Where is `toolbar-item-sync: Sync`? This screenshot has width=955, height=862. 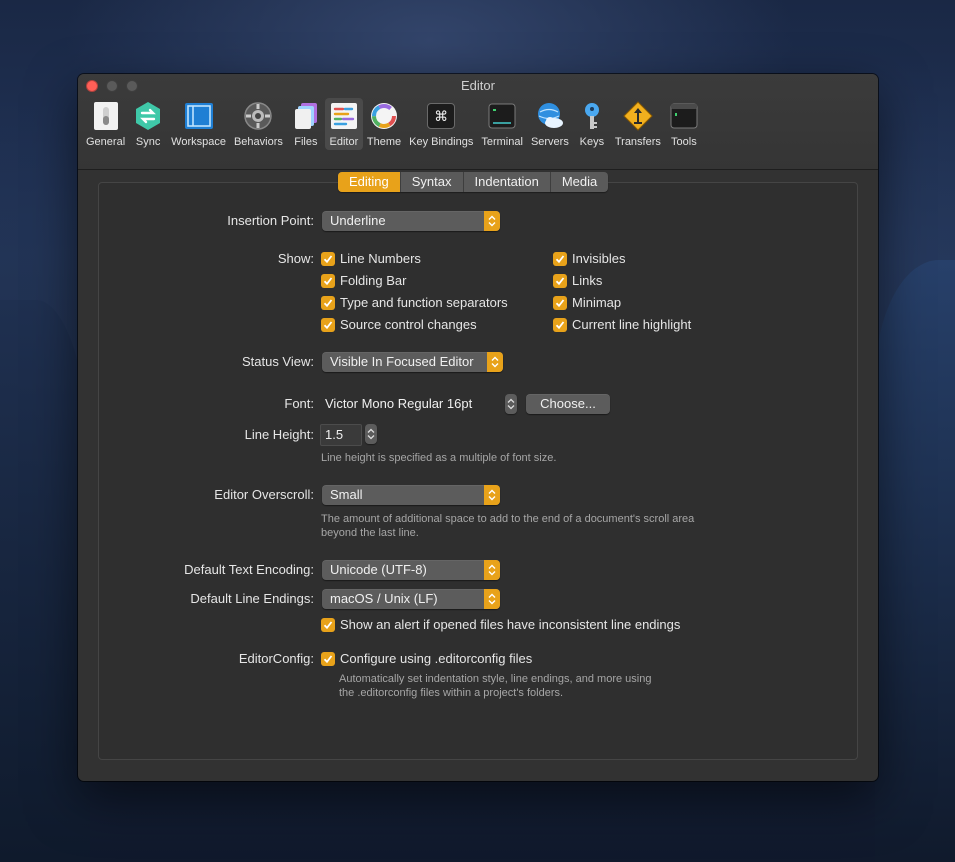
toolbar-item-sync: Sync is located at coordinates (148, 124).